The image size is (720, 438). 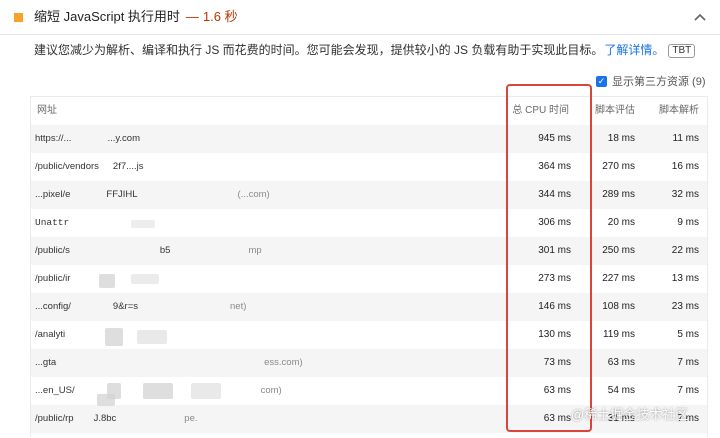 What do you see at coordinates (369, 307) in the screenshot?
I see `table-row: ...config/9&r=s net) 146 ms 108 ms 23 ms` at bounding box center [369, 307].